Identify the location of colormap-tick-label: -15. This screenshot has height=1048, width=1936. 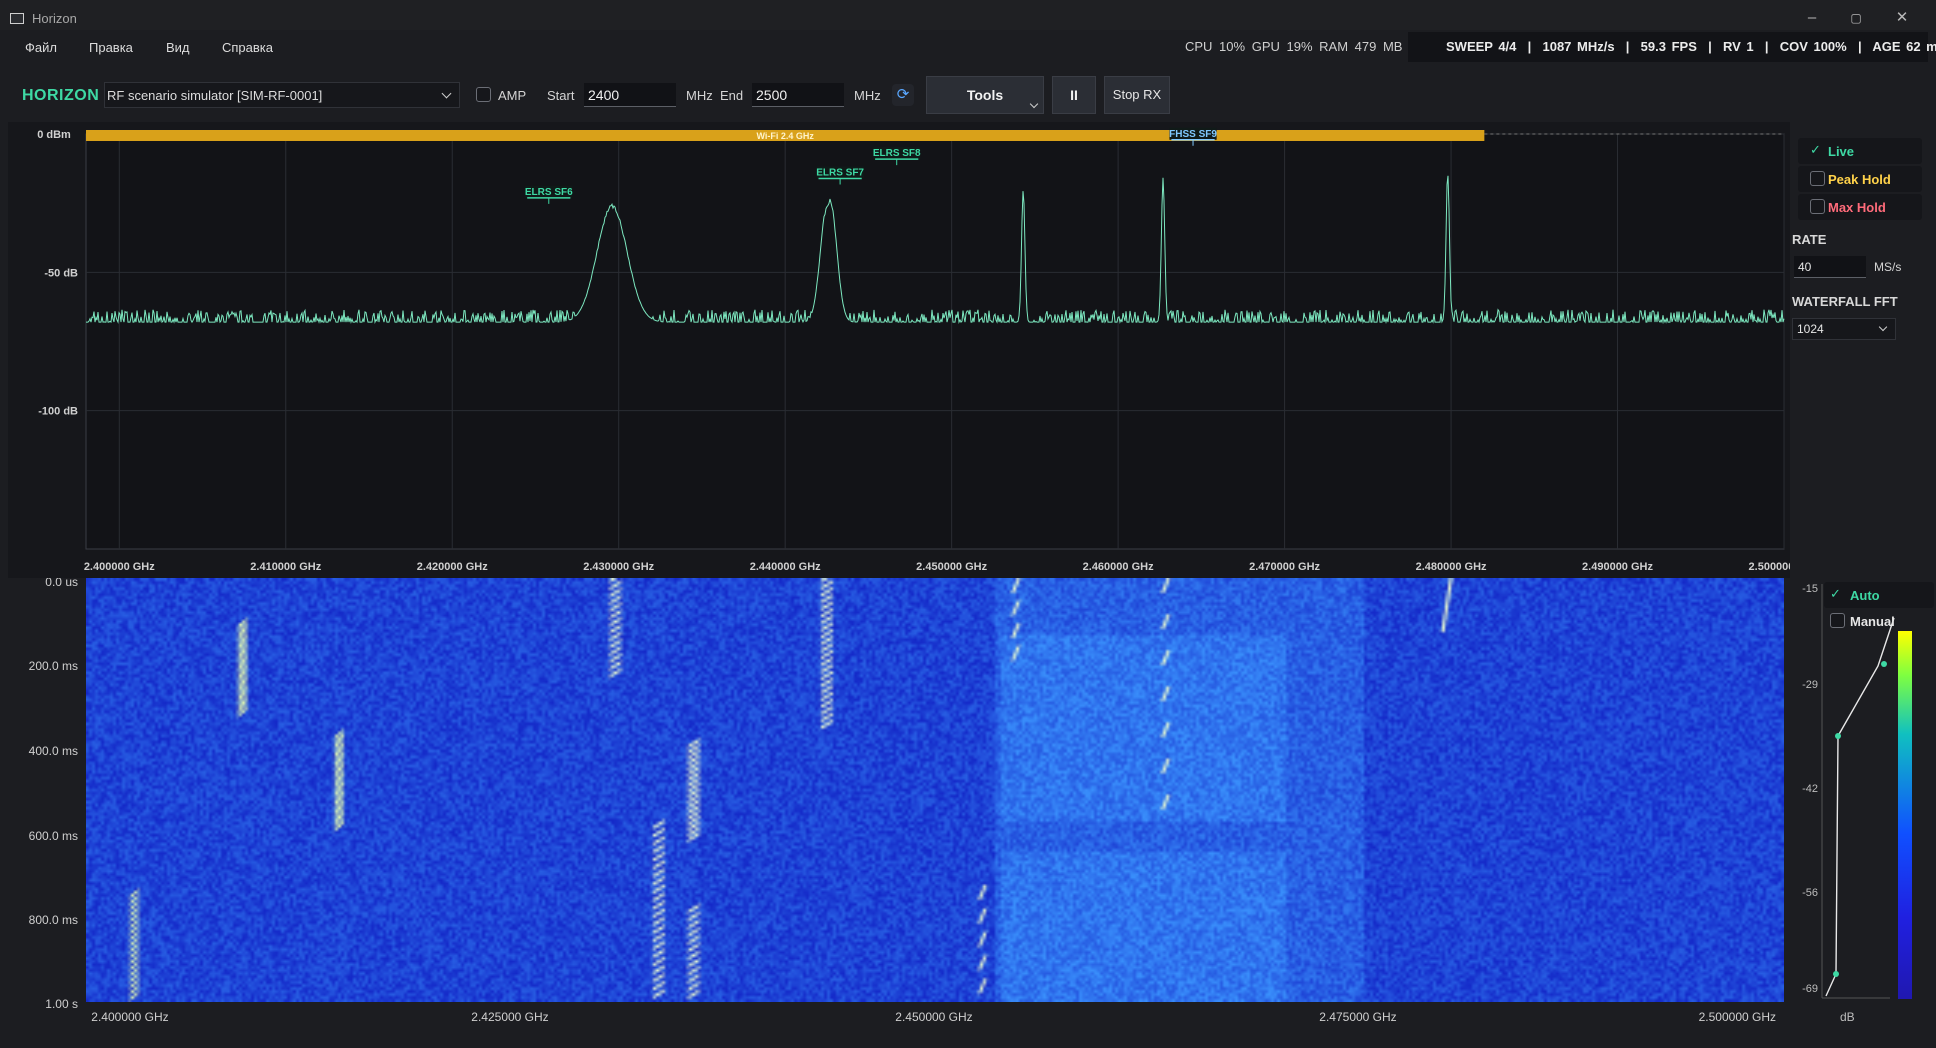
(1810, 589).